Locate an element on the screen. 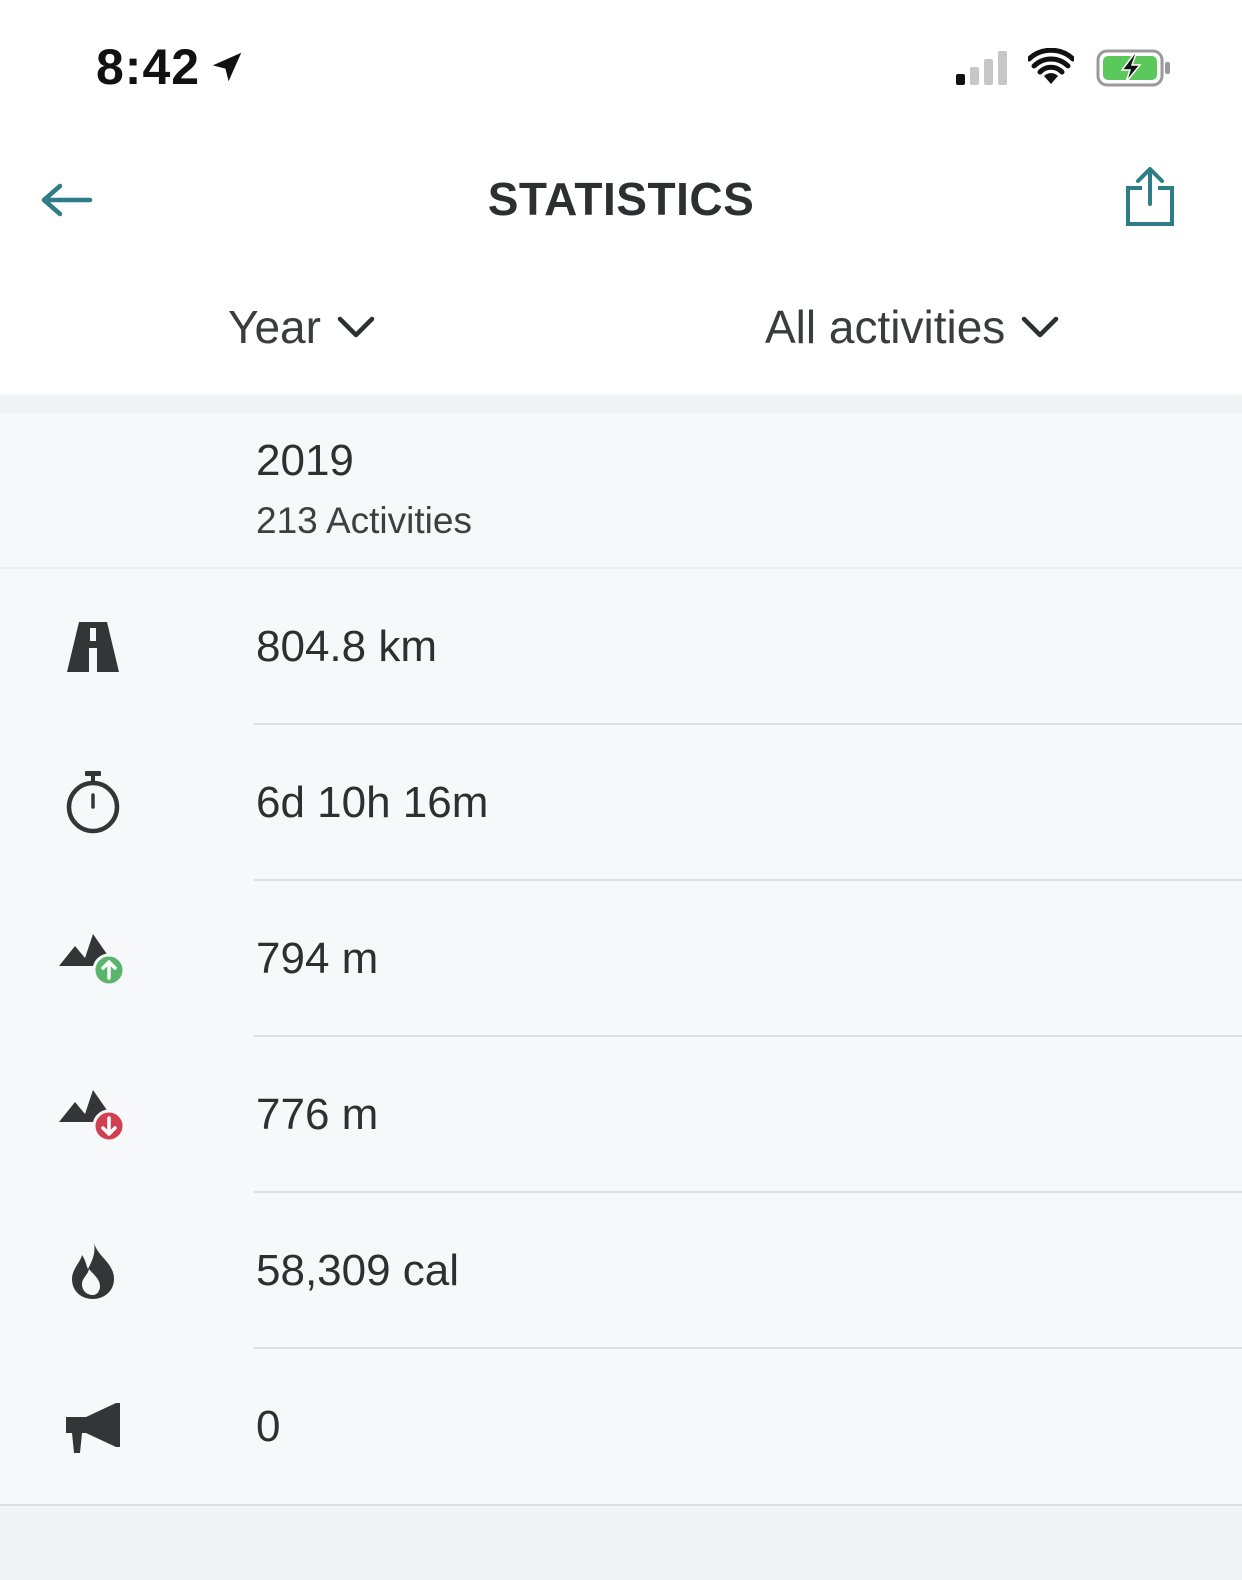 The image size is (1242, 1580). activity-dropdown: All activities is located at coordinates (912, 327).